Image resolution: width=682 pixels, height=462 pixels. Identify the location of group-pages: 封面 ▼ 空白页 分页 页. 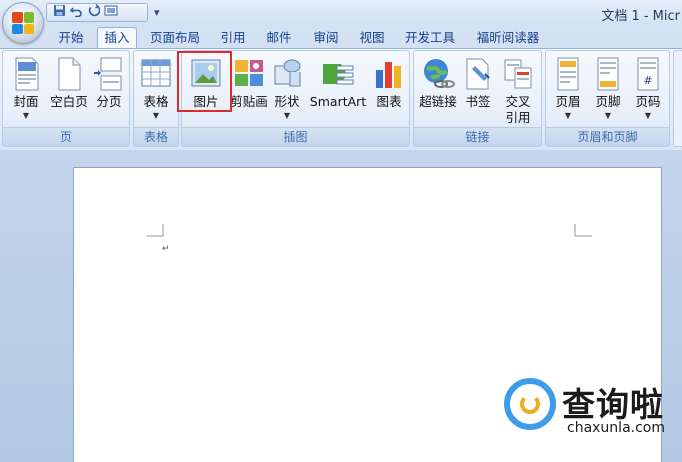
(66, 98).